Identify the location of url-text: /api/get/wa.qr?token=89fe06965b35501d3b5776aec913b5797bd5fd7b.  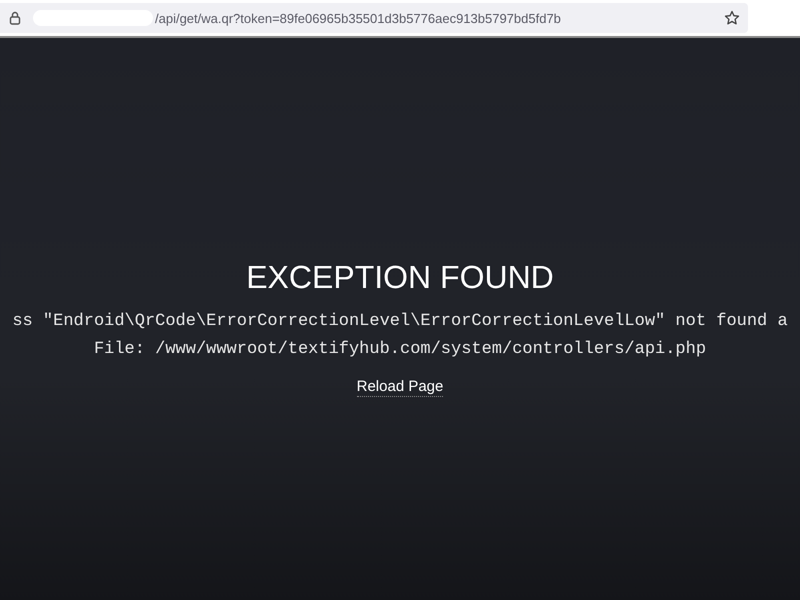
(358, 18).